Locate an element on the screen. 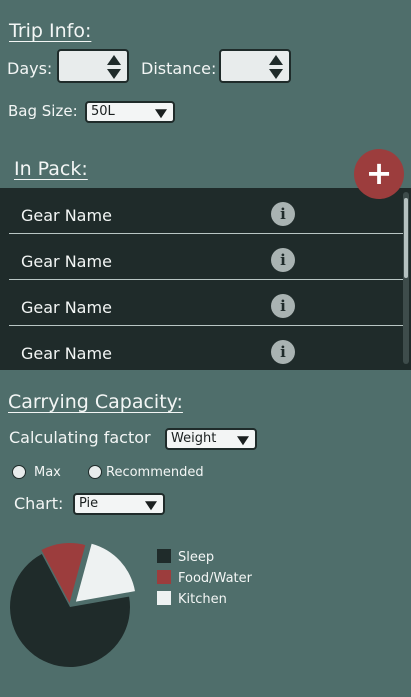 The width and height of the screenshot is (411, 697). legend-label-food-water: Food/Water is located at coordinates (215, 578).